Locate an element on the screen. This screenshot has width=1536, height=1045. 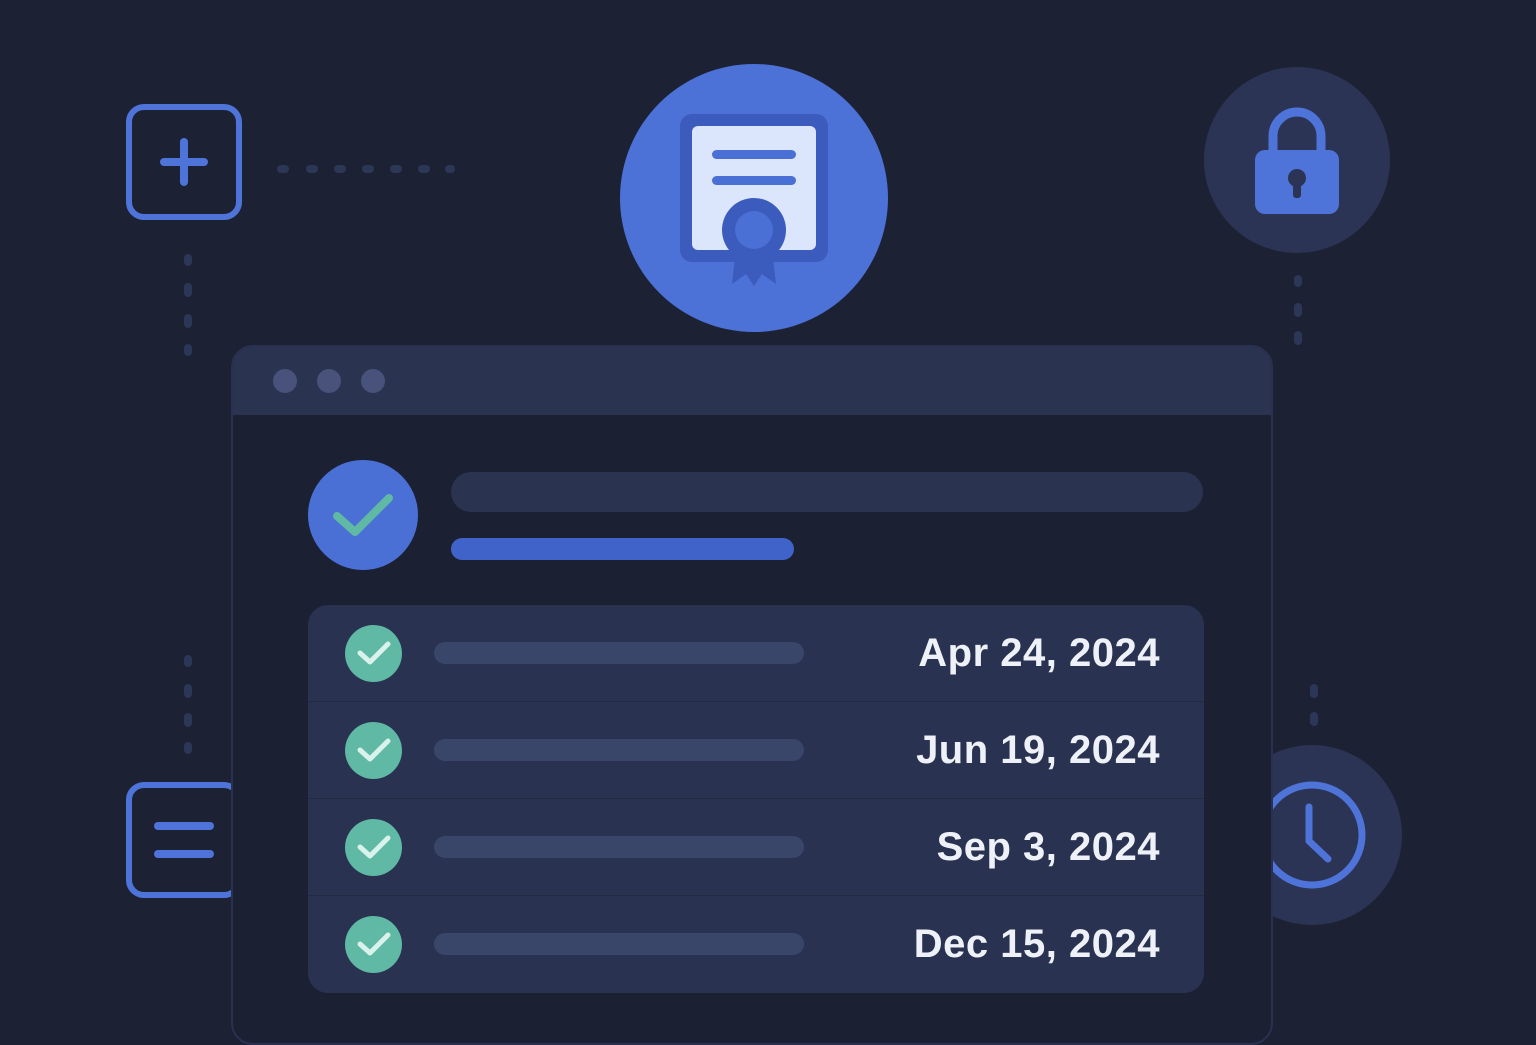
list-item: Dec 15, 2024 is located at coordinates (756, 944).